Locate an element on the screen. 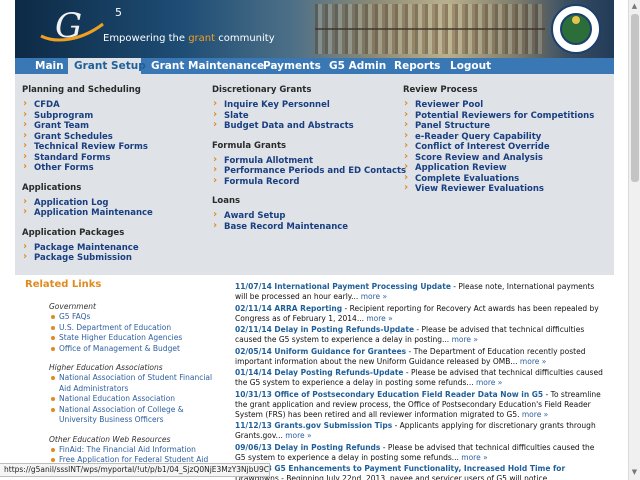 Image resolution: width=640 pixels, height=480 pixels. menu-link-panel-structure: Panel Structure is located at coordinates (498, 126).